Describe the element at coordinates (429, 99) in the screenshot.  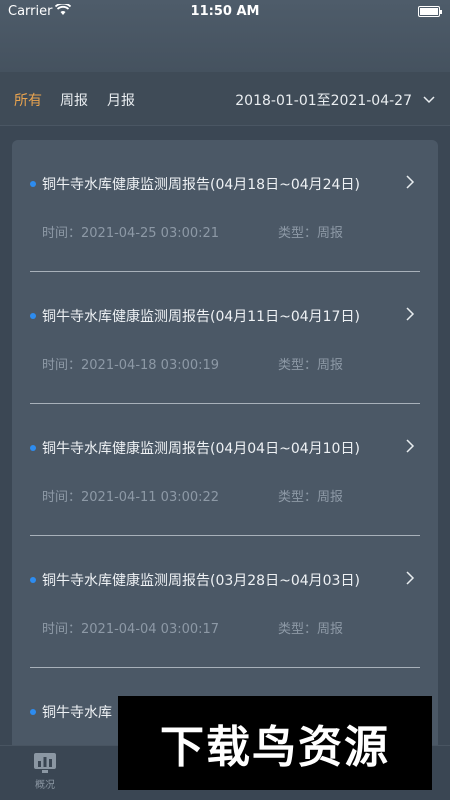
I see `chevron-down-icon` at that location.